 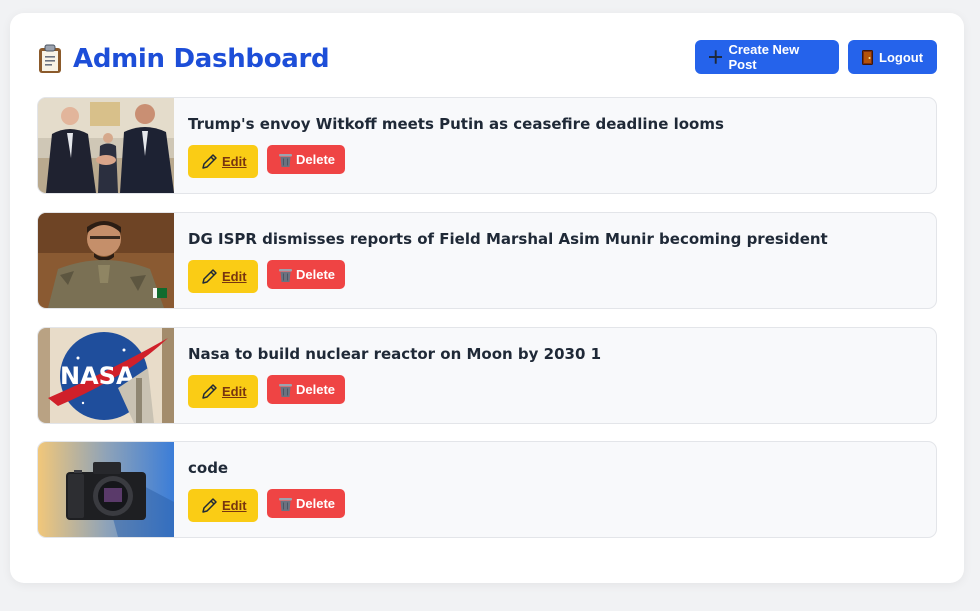 I want to click on logout-label: Logout, so click(x=901, y=57).